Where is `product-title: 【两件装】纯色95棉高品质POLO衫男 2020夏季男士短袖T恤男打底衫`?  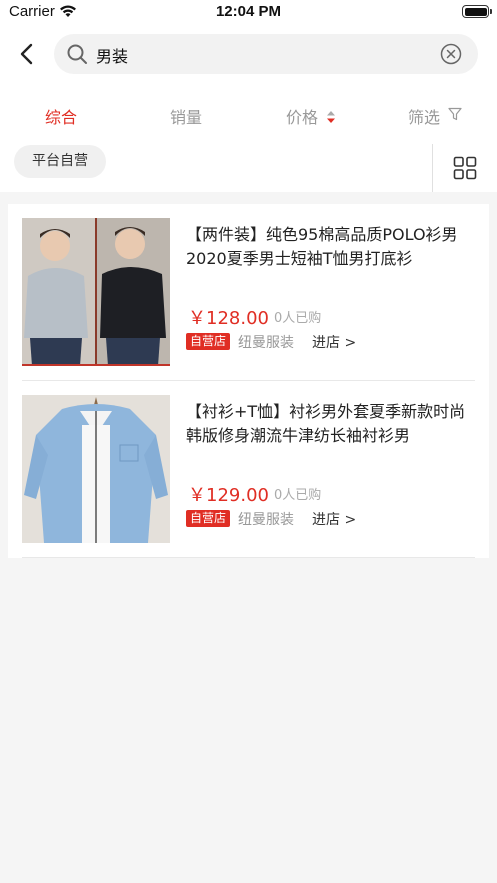 product-title: 【两件装】纯色95棉高品质POLO衫男 2020夏季男士短袖T恤男打底衫 is located at coordinates (332, 247).